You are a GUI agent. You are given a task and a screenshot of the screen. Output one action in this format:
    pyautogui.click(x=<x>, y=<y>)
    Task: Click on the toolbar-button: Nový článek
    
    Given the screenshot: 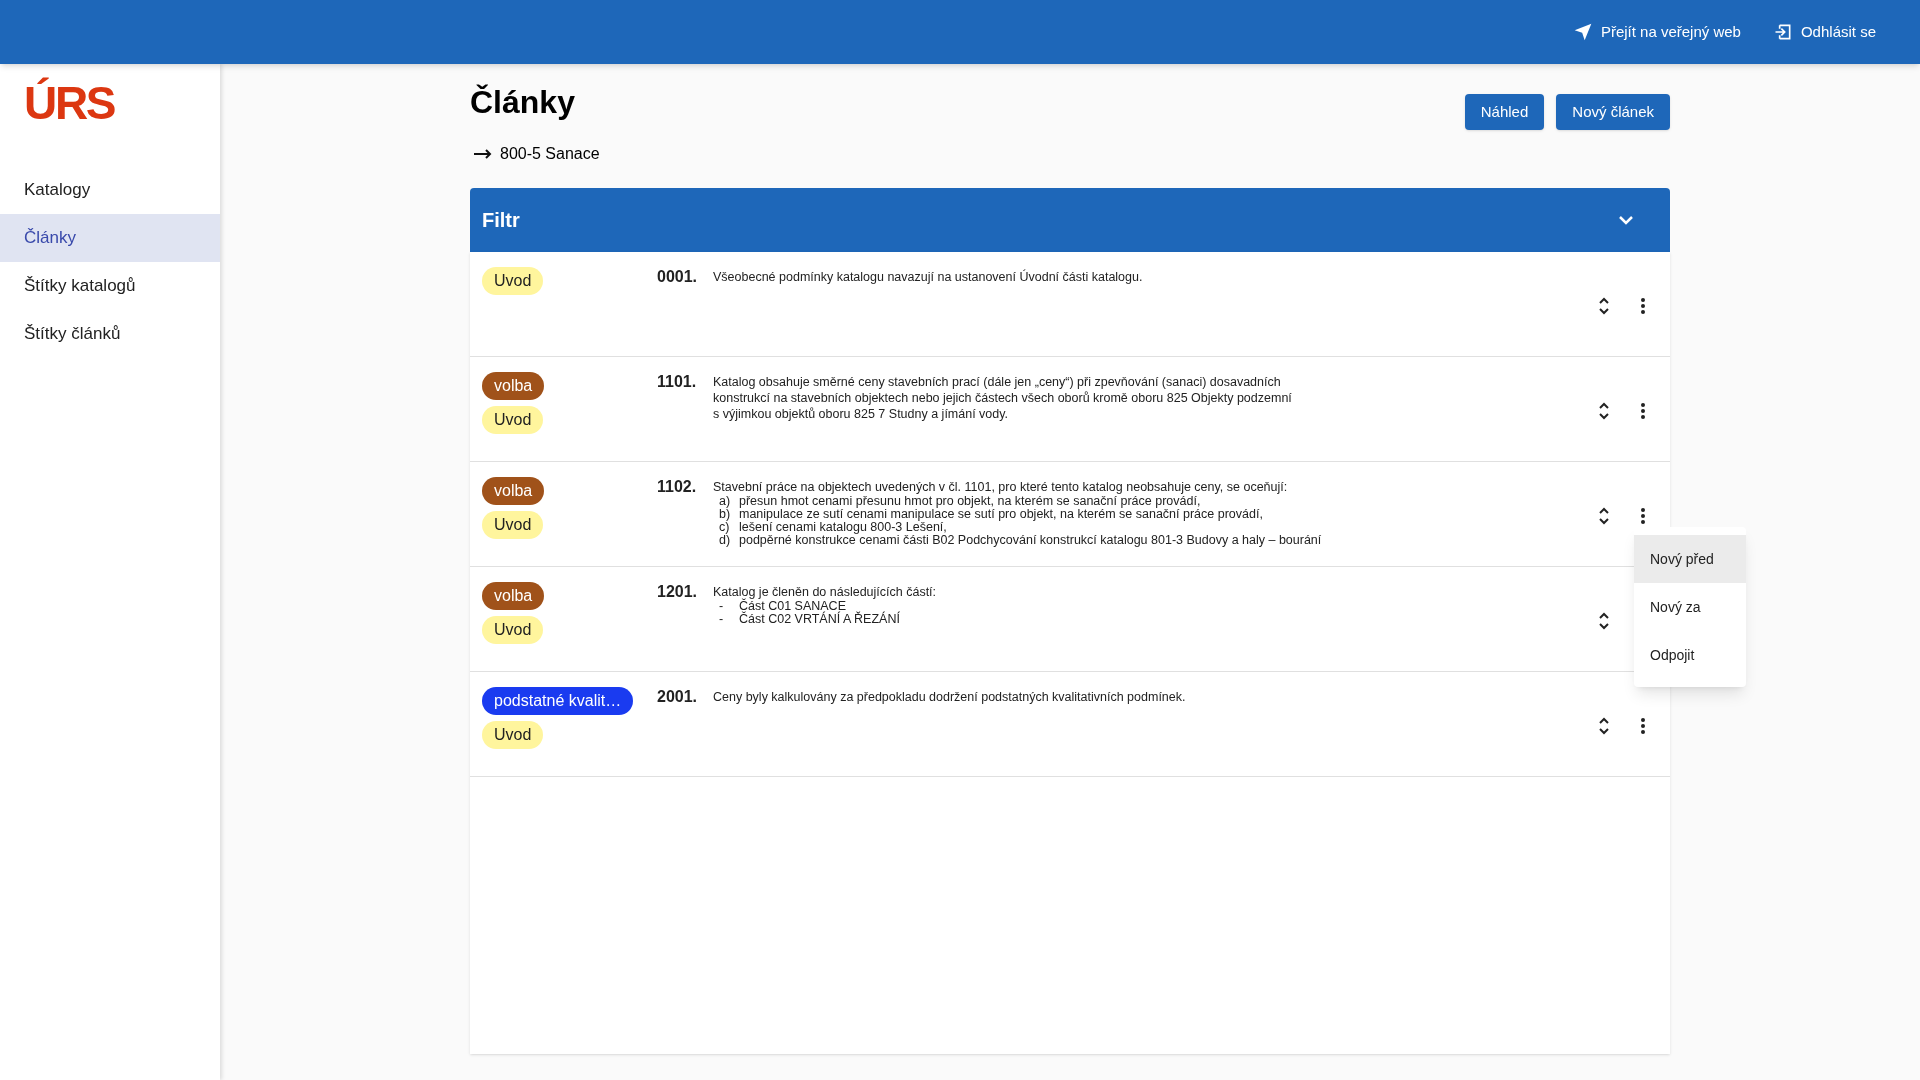 What is the action you would take?
    pyautogui.click(x=1613, y=112)
    